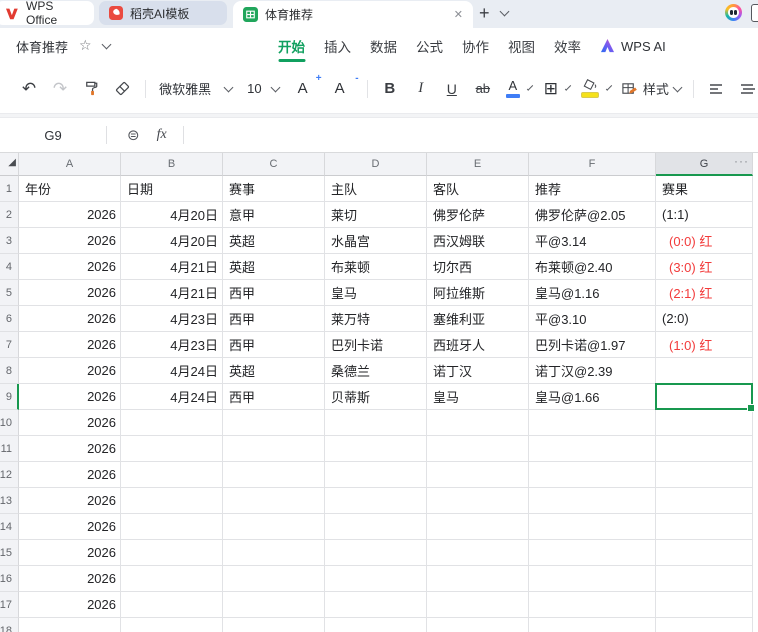  I want to click on increase-font-size-button: A +, so click(307, 87).